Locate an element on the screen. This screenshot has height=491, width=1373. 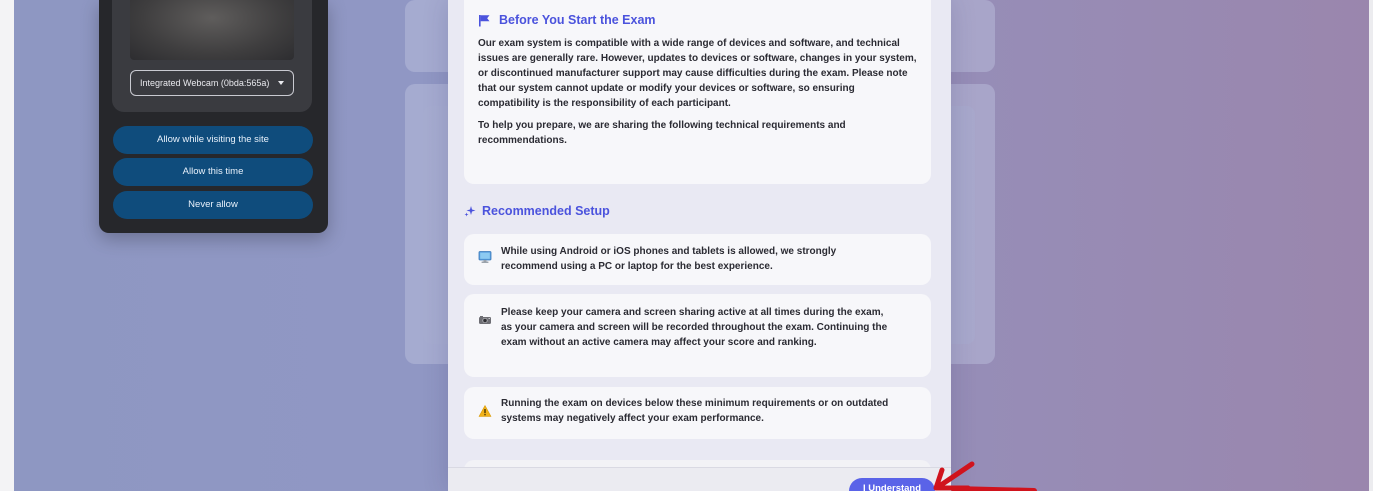
recommended-setup-title: Recommended Setup is located at coordinates (546, 211).